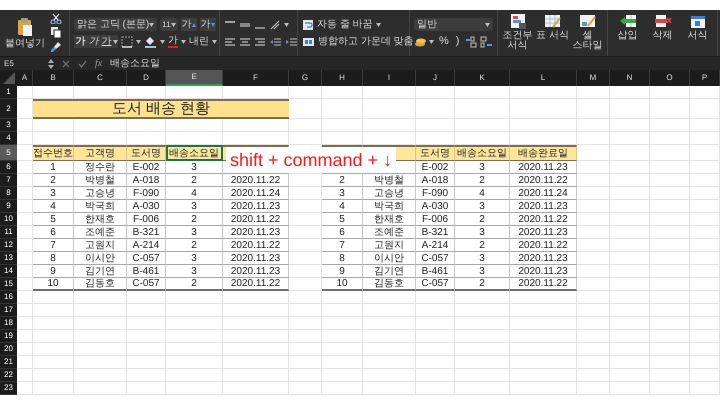 This screenshot has width=720, height=405. I want to click on shortcut-caption: shift + command + ↓, so click(311, 160).